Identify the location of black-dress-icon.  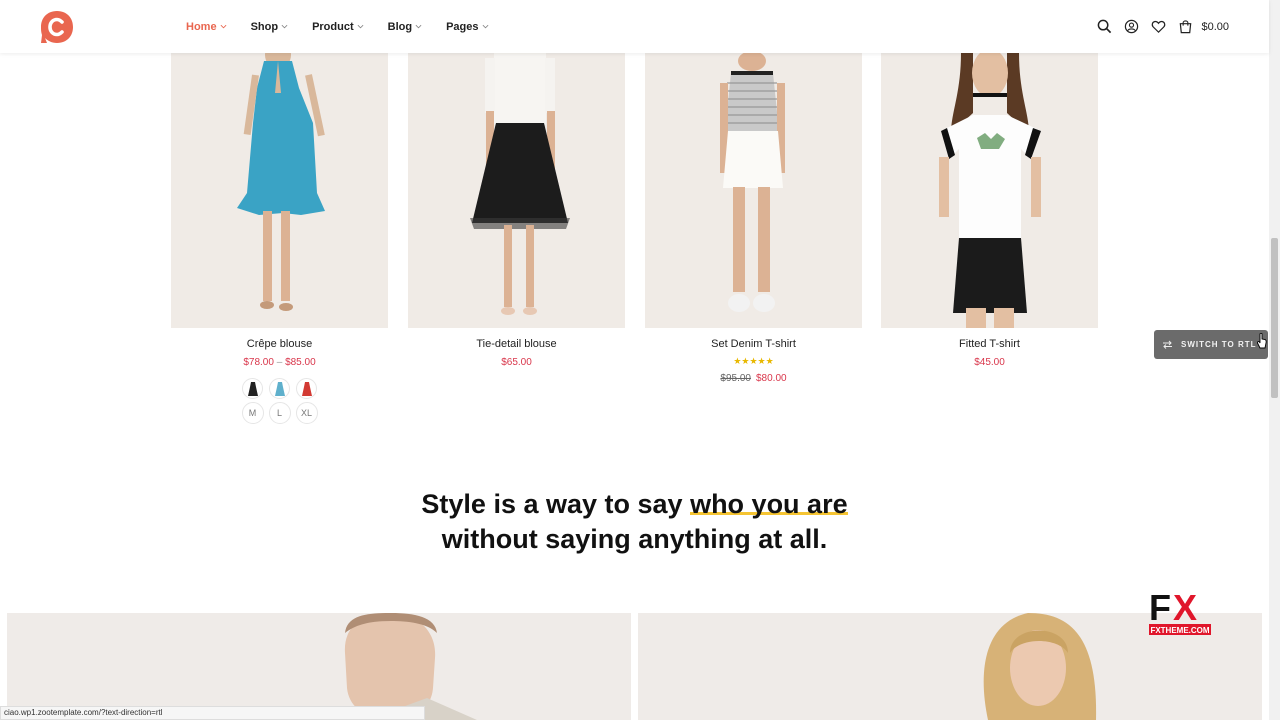
(252, 388).